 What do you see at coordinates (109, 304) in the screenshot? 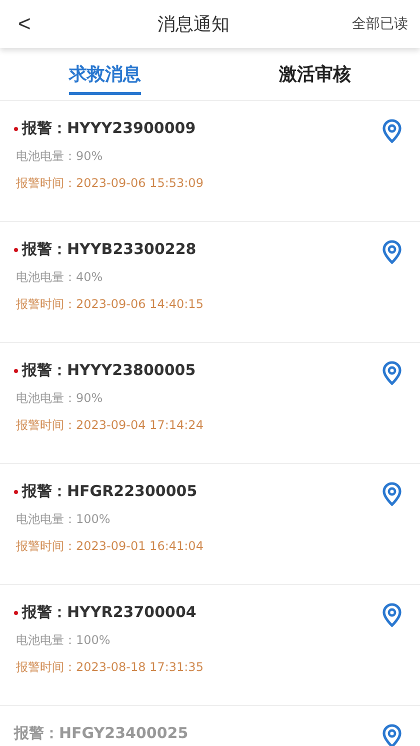
I see `alert-time: 报警时间：2023-09-06 14:40:15` at bounding box center [109, 304].